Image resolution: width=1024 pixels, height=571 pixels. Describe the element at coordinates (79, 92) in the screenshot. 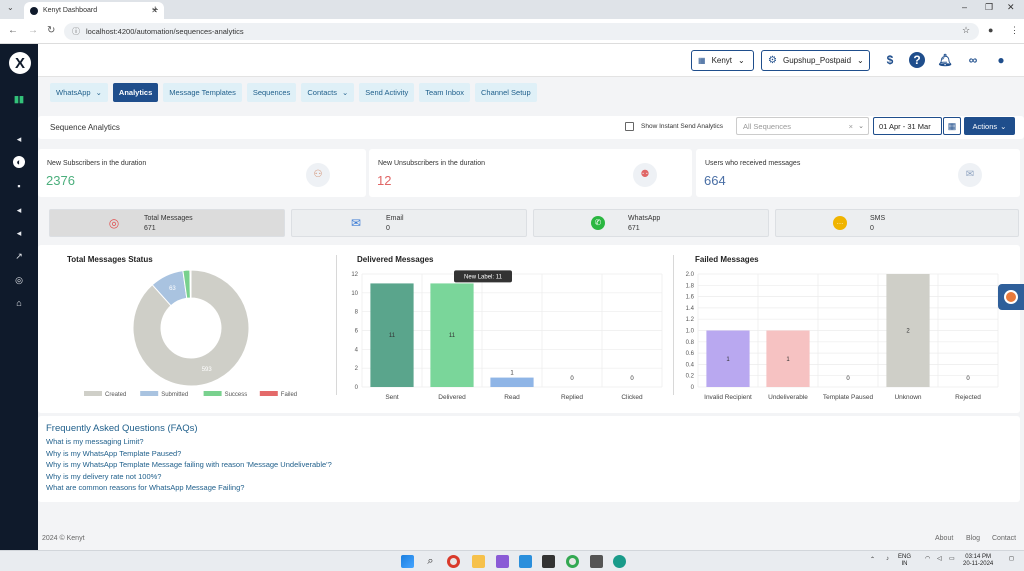

I see `tab-whatsapp: WhatsApp ⌄` at that location.